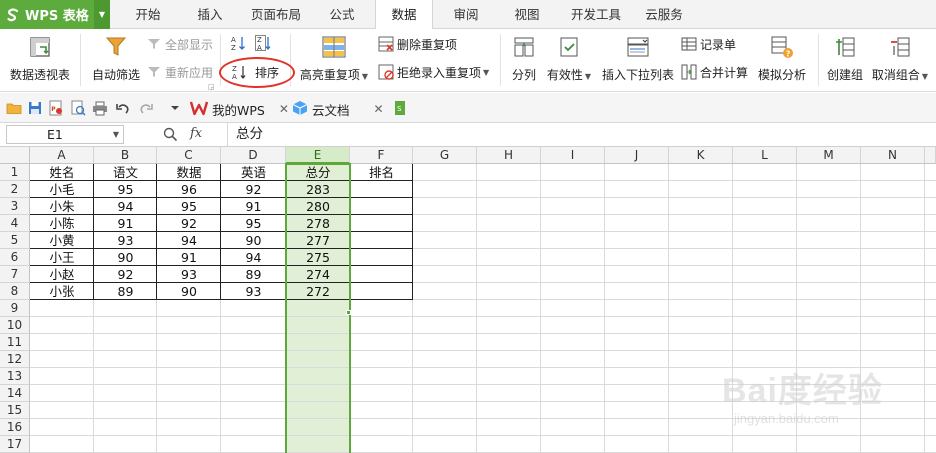 The height and width of the screenshot is (453, 936). What do you see at coordinates (264, 43) in the screenshot?
I see `sort-descending-button: ZA` at bounding box center [264, 43].